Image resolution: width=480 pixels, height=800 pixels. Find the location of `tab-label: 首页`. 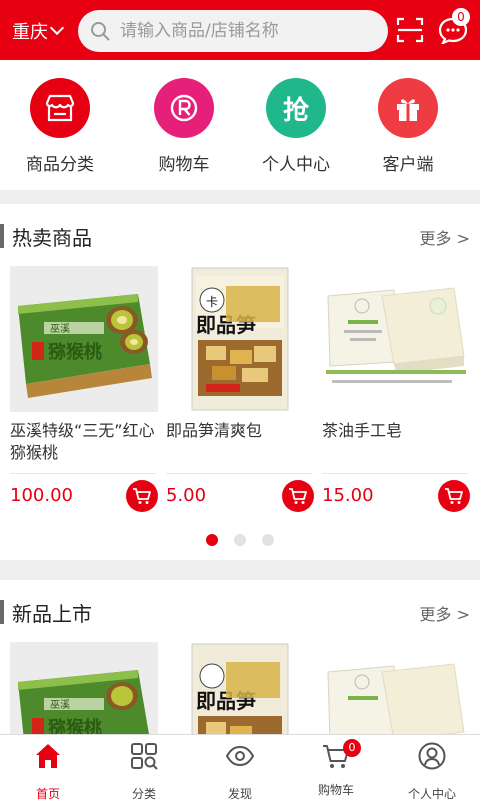

tab-label: 首页 is located at coordinates (47, 793).